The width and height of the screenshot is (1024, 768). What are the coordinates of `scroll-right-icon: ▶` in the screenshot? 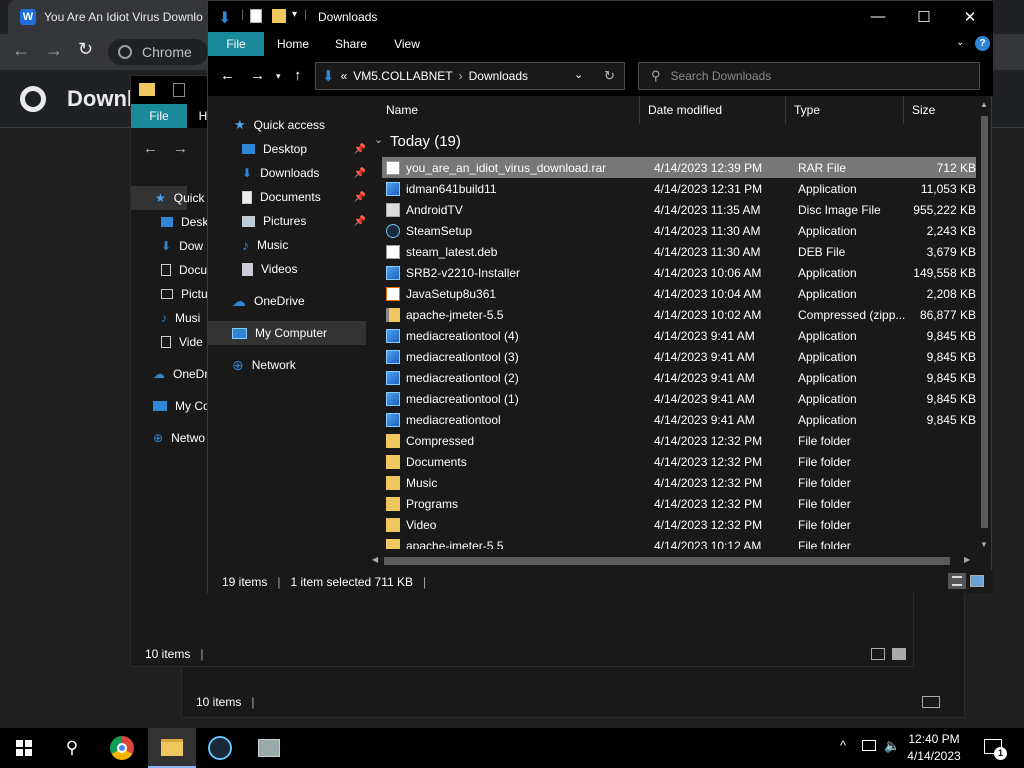 It's located at (967, 559).